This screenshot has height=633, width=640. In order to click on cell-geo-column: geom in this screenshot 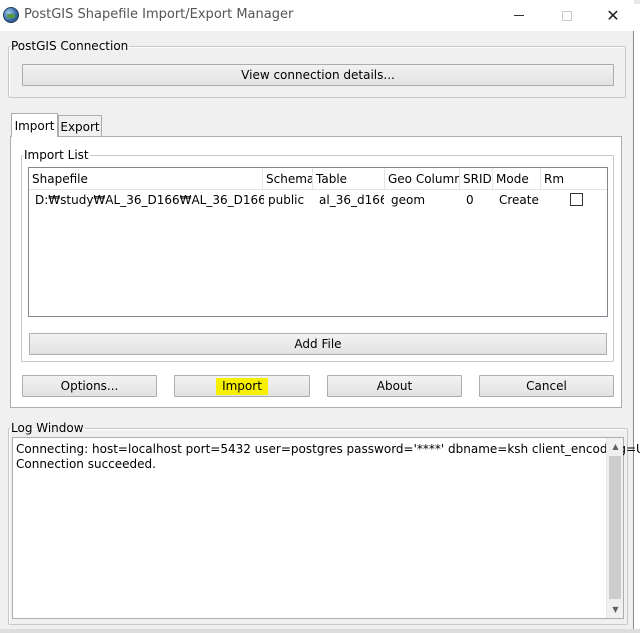, I will do `click(408, 199)`.